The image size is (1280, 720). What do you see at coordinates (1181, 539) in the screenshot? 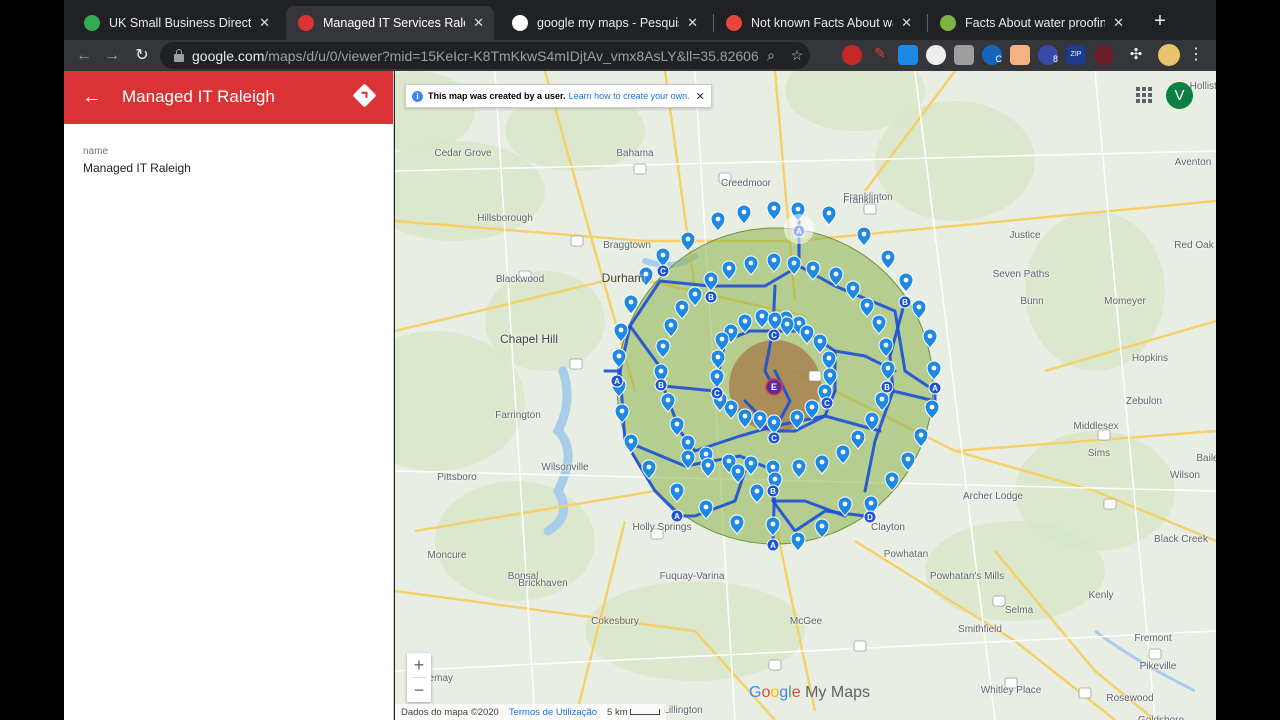
I see `place-label: Black Creek` at bounding box center [1181, 539].